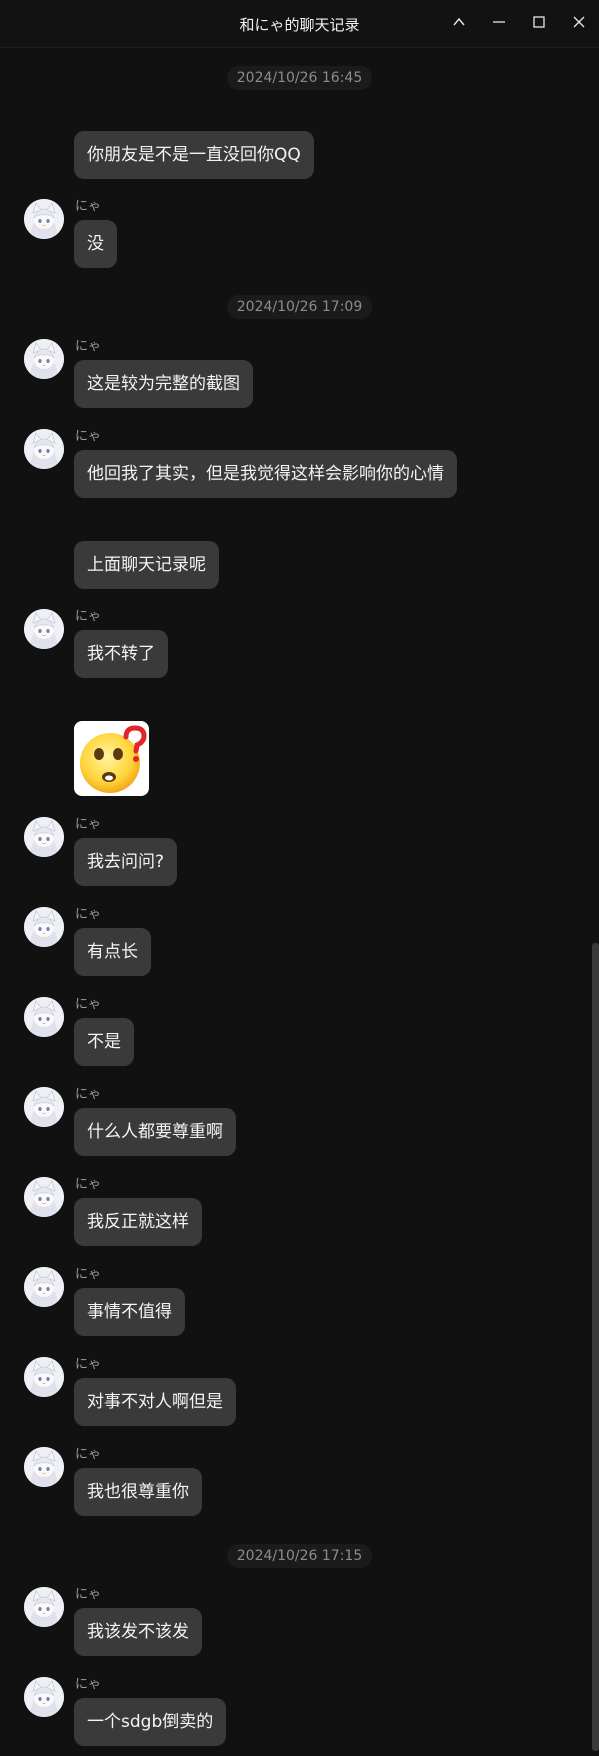 This screenshot has height=1756, width=599. What do you see at coordinates (146, 565) in the screenshot?
I see `message-bubble: 上面聊天记录呢` at bounding box center [146, 565].